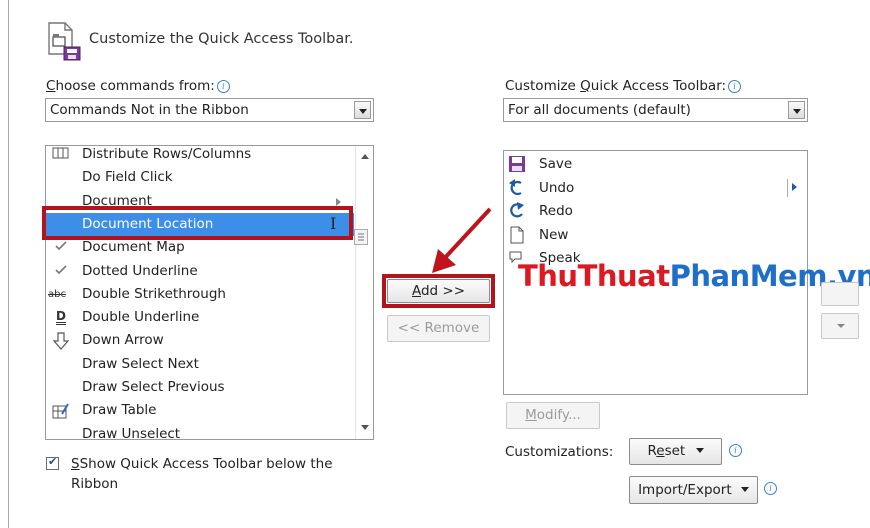  Describe the element at coordinates (364, 292) in the screenshot. I see `commands-scrollbar` at that location.